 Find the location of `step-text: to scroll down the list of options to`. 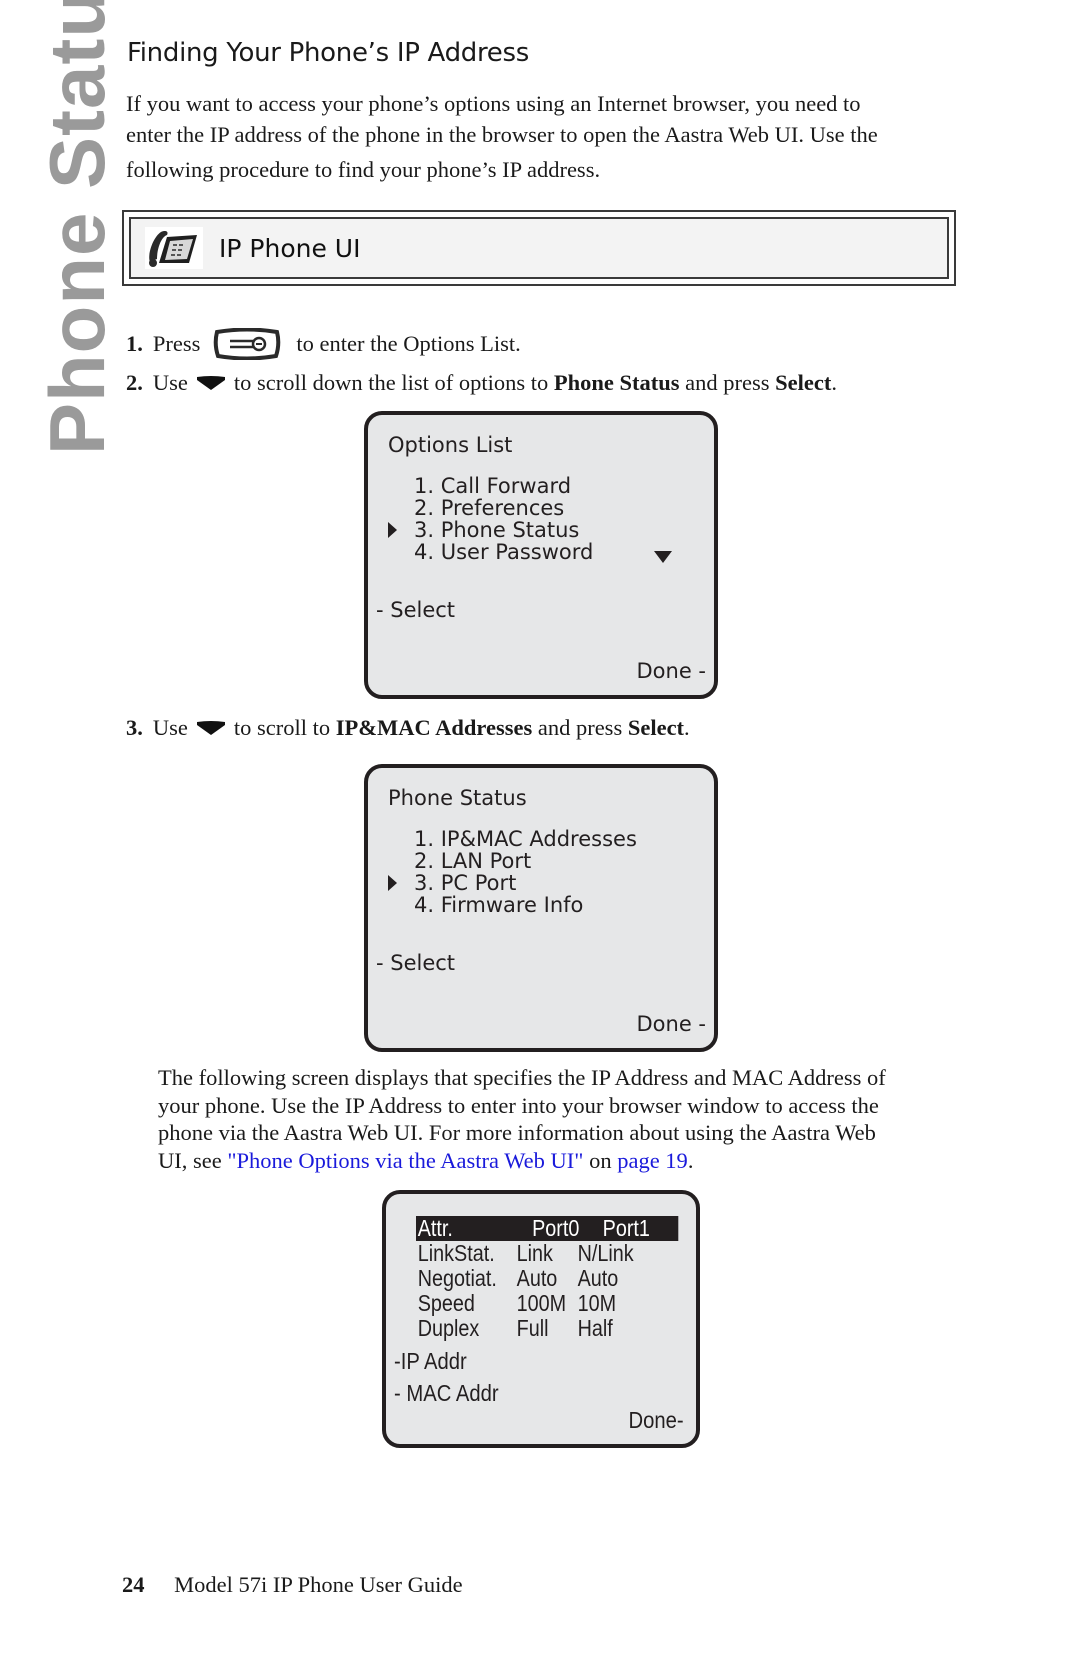

step-text: to scroll down the list of options to is located at coordinates (391, 382).